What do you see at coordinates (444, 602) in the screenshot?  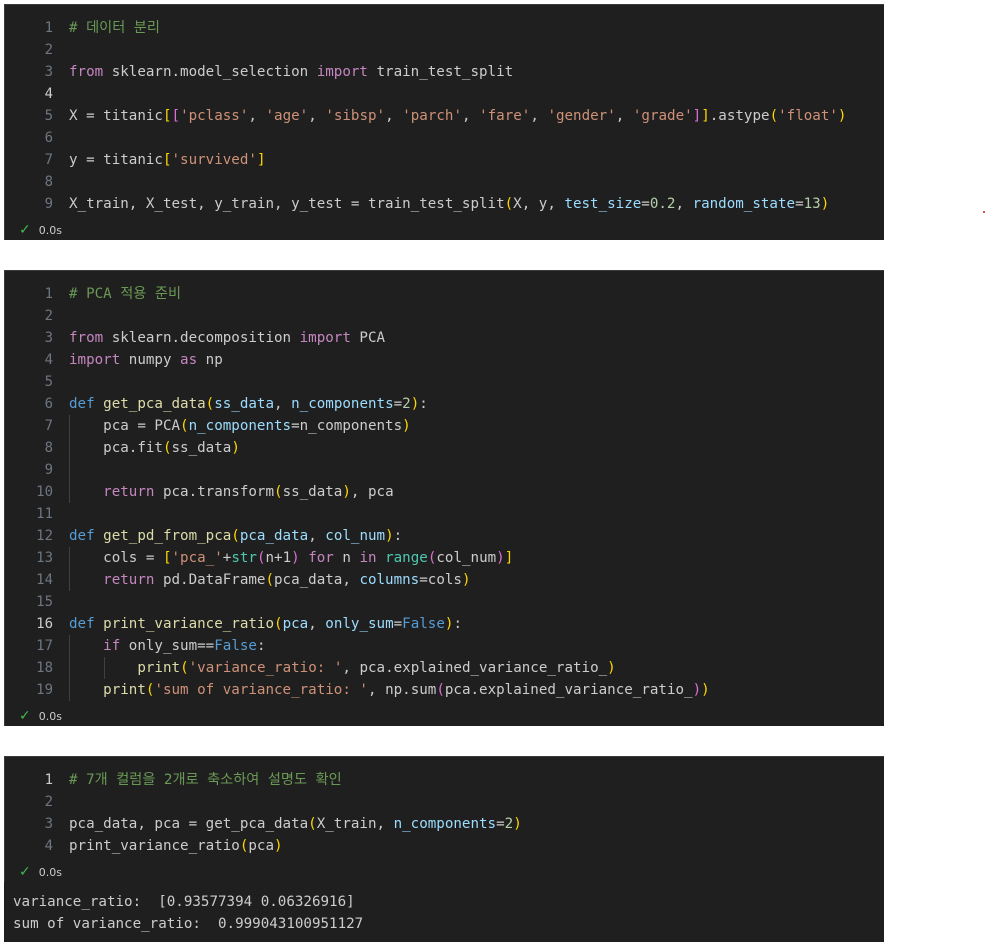 I see `code-line: 15` at bounding box center [444, 602].